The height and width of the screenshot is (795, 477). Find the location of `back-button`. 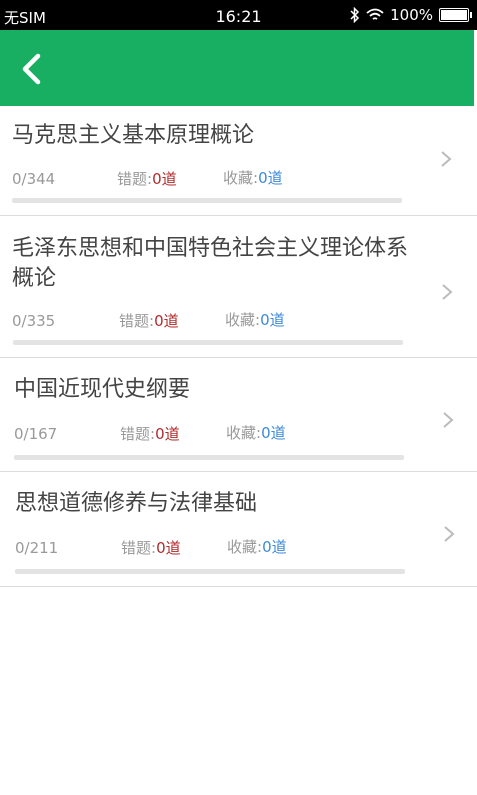

back-button is located at coordinates (33, 69).